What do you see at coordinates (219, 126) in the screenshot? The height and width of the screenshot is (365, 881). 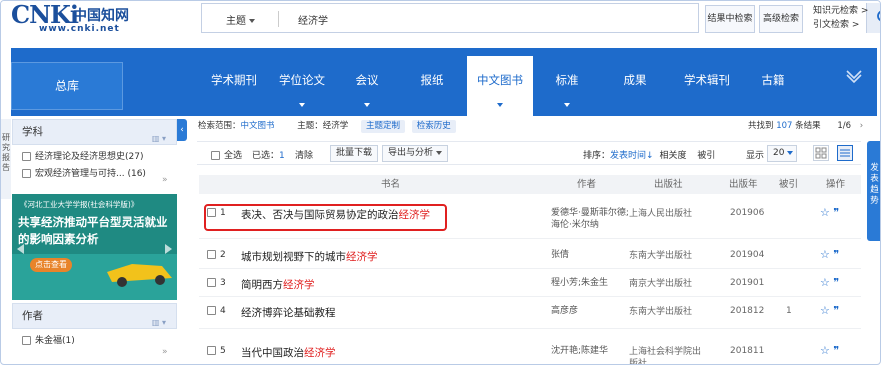 I see `scope-label: 检索范围：` at bounding box center [219, 126].